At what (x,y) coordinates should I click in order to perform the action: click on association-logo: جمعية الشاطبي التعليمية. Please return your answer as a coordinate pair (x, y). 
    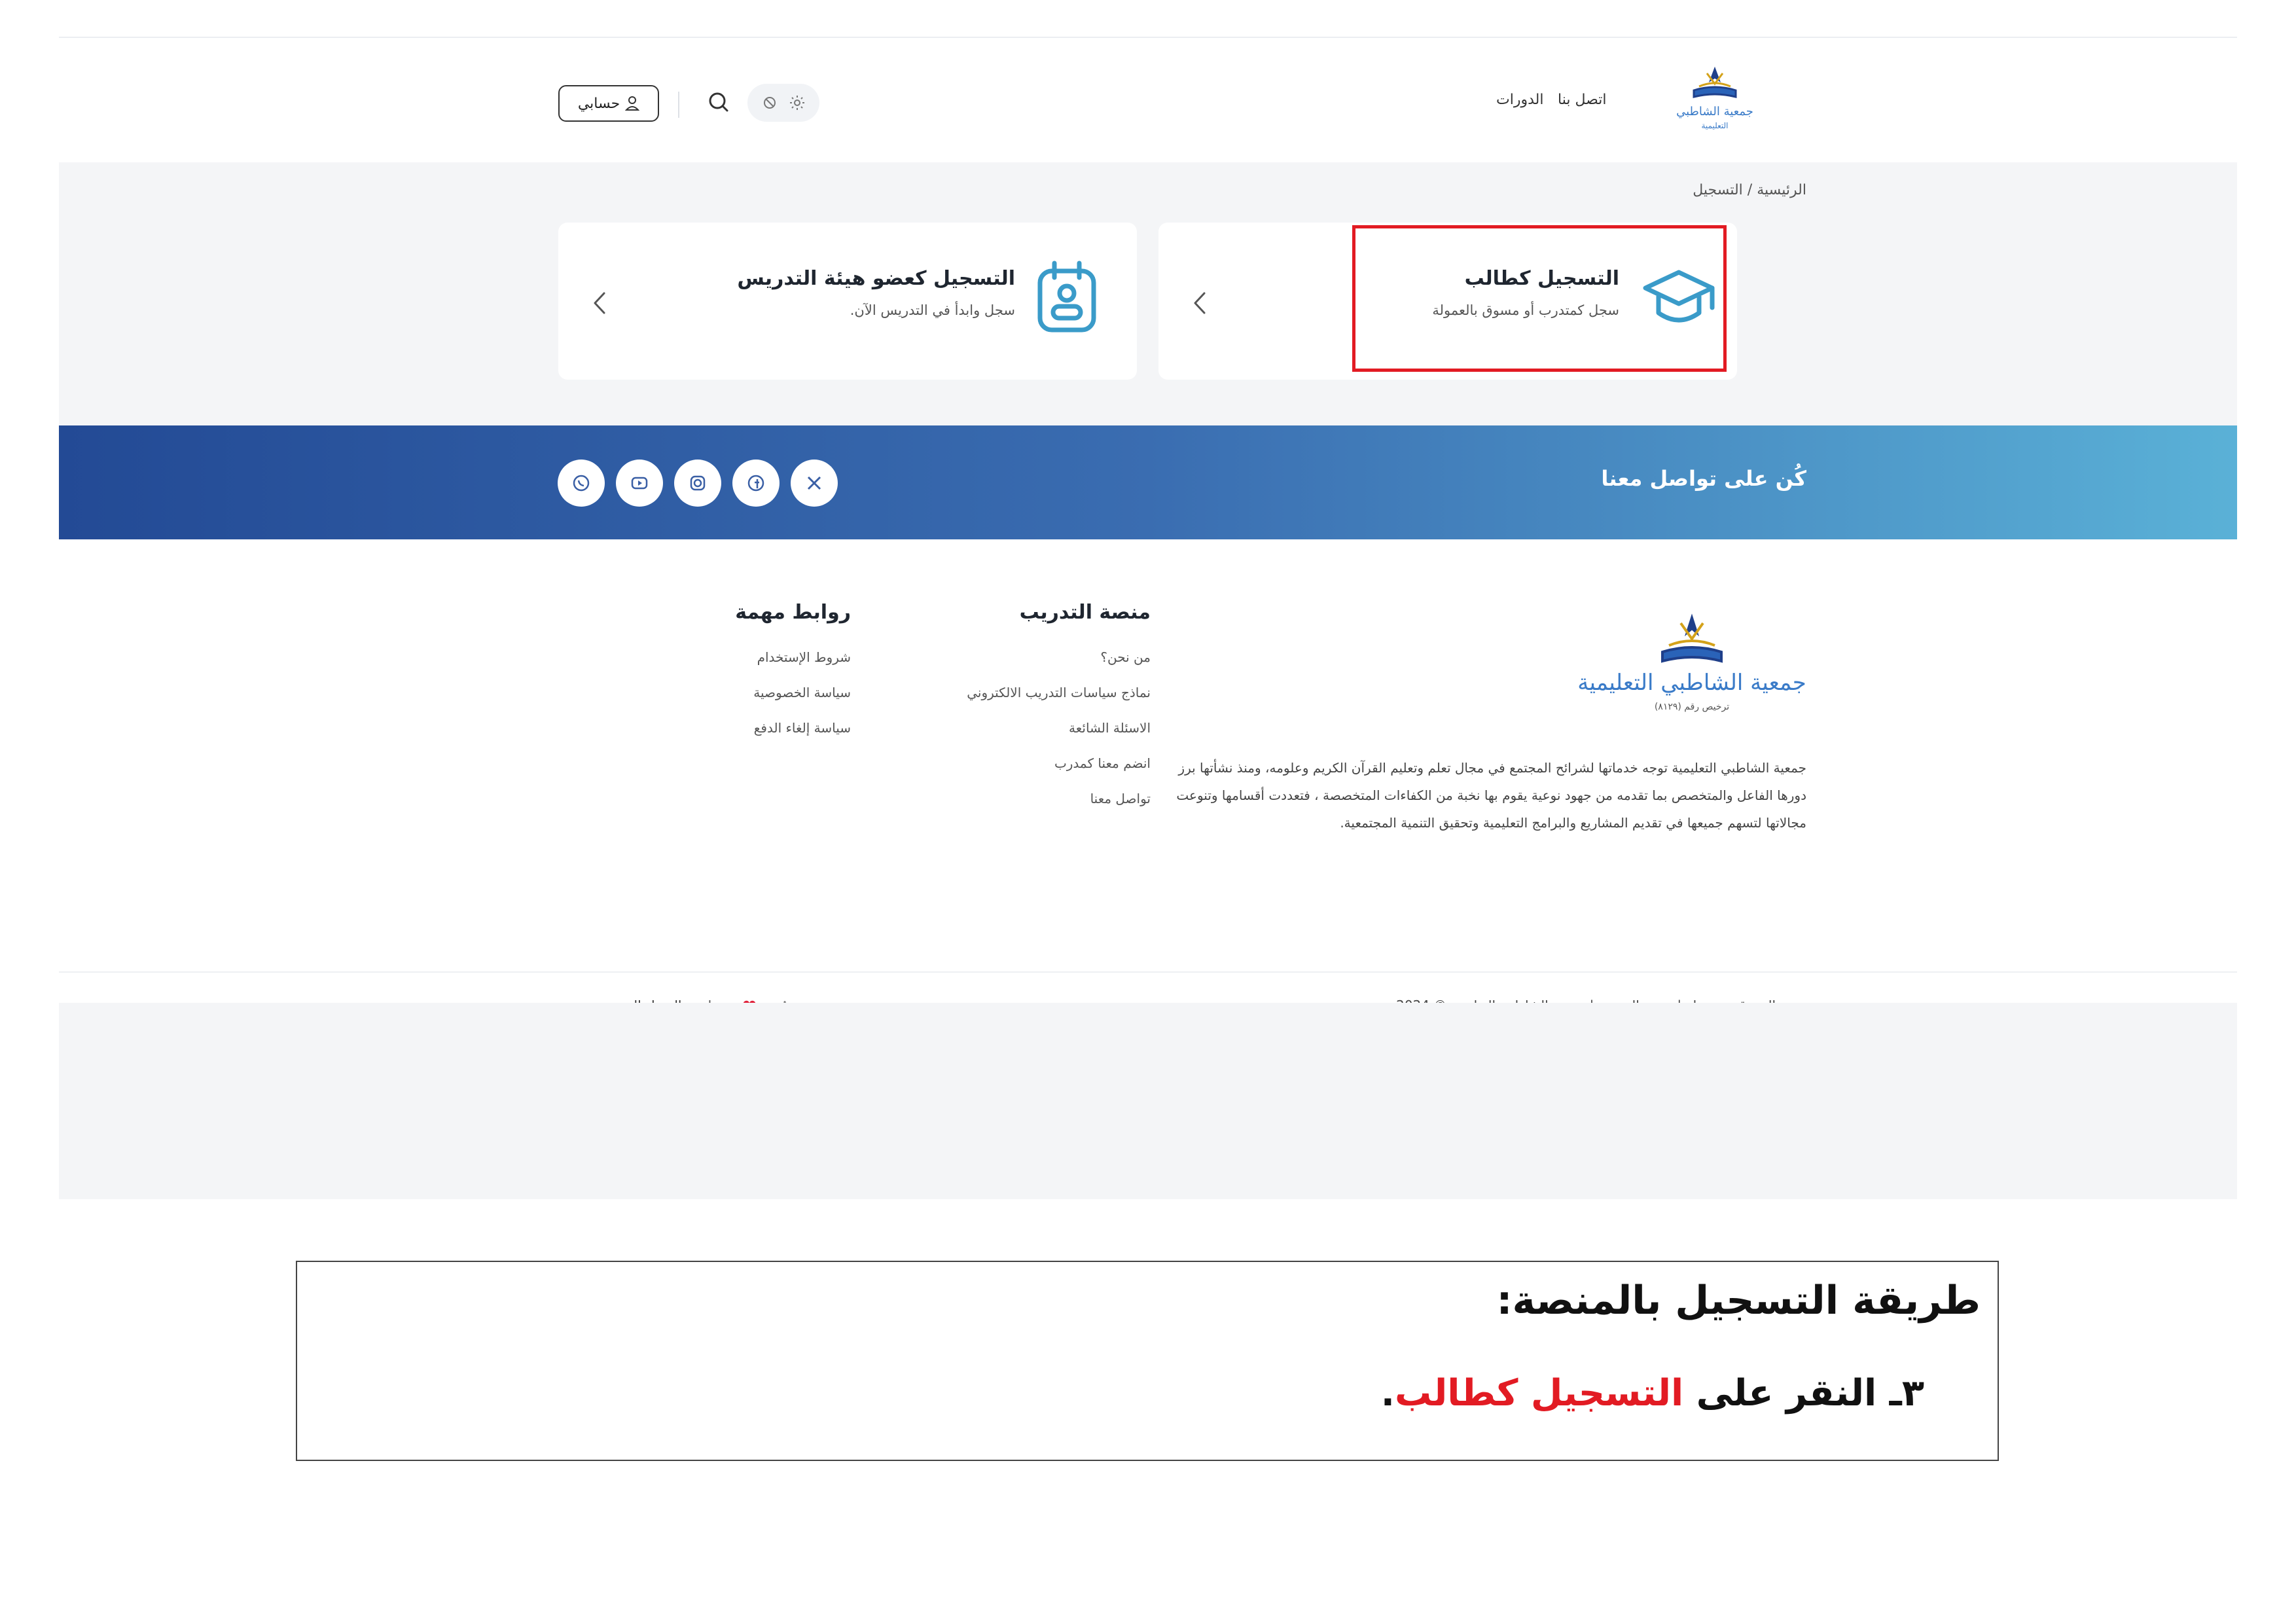
    Looking at the image, I should click on (1715, 103).